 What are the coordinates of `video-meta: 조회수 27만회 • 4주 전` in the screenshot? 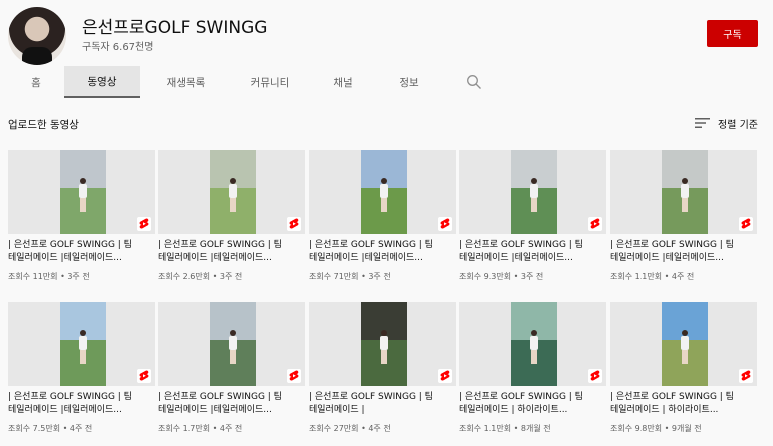 It's located at (350, 428).